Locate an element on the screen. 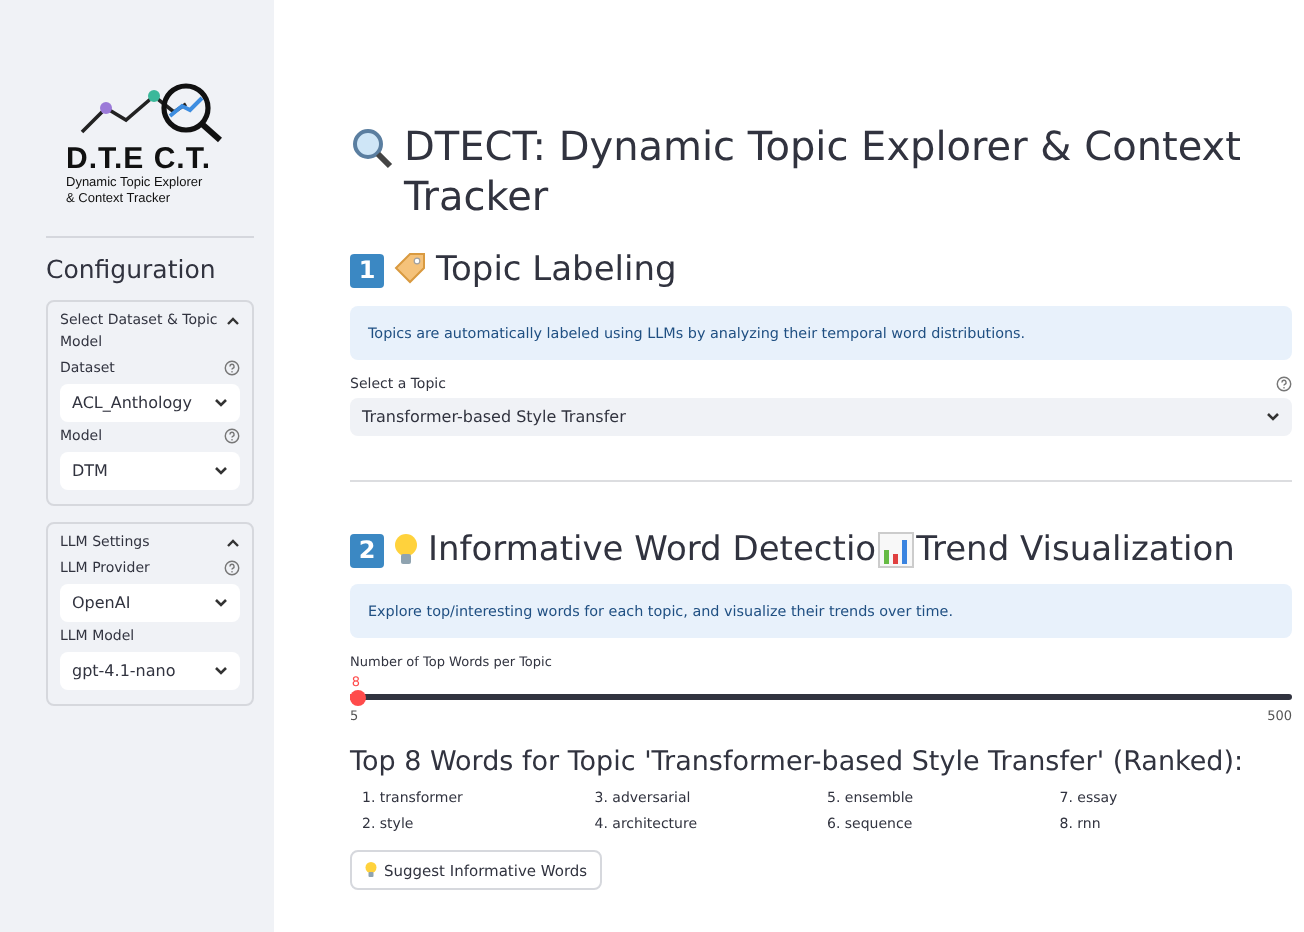 The image size is (1304, 932). slider-track is located at coordinates (821, 697).